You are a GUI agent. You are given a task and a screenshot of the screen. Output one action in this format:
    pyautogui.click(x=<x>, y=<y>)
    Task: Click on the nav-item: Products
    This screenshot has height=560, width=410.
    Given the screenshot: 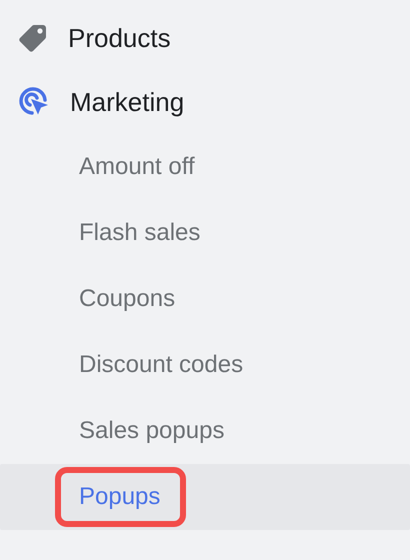 What is the action you would take?
    pyautogui.click(x=119, y=38)
    